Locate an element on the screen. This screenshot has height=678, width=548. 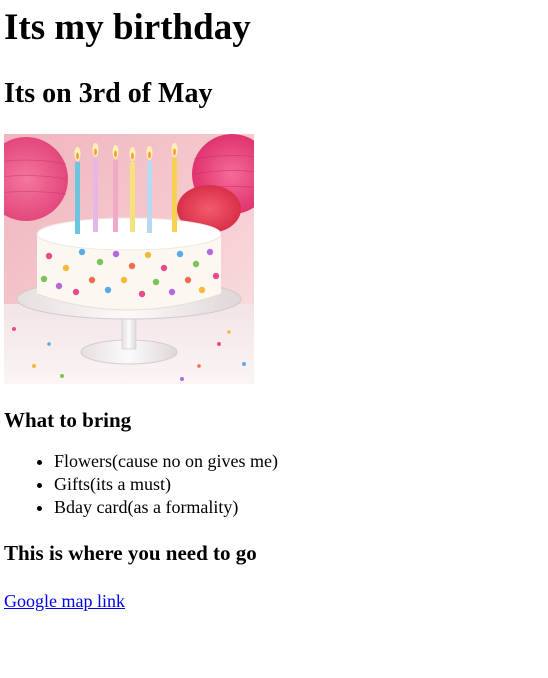
directions-heading: This is where you need to go is located at coordinates (130, 553).